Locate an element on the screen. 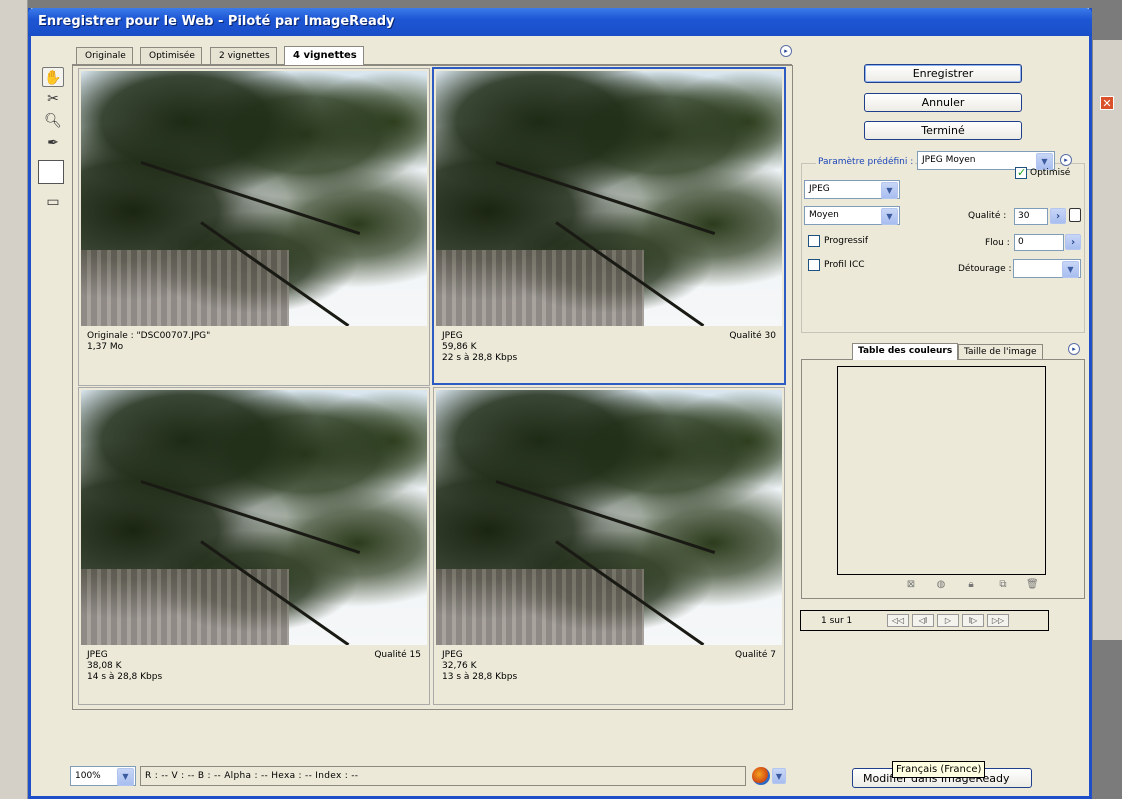  panel-info: Originale : "DSC00707.JPG" 1,37 Mo is located at coordinates (254, 342).